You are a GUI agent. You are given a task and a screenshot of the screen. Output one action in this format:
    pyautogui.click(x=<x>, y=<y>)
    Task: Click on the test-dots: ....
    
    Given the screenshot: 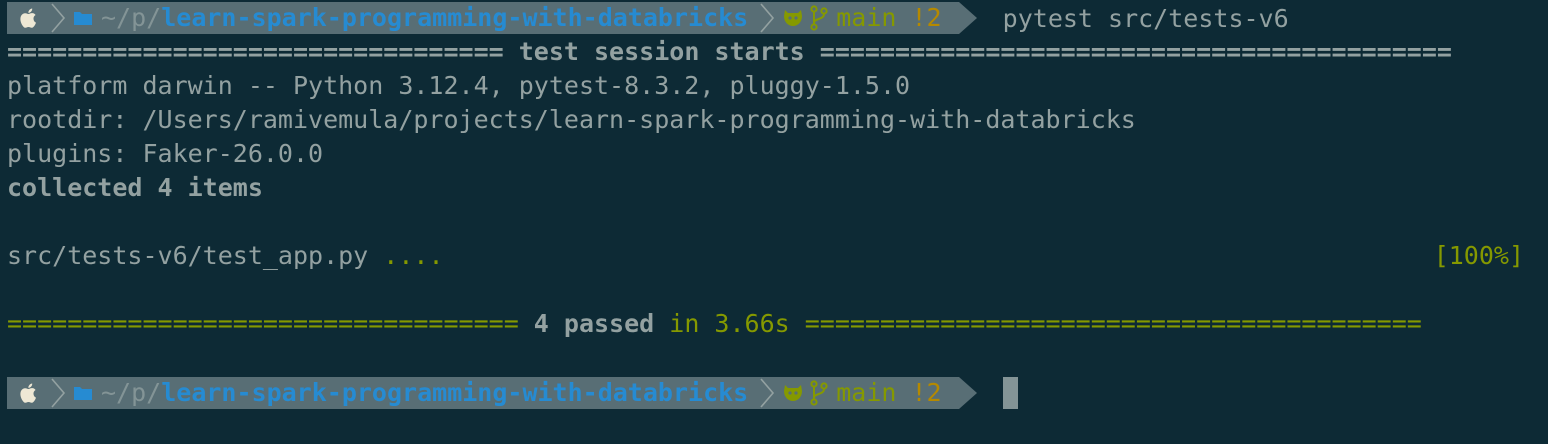 What is the action you would take?
    pyautogui.click(x=413, y=255)
    